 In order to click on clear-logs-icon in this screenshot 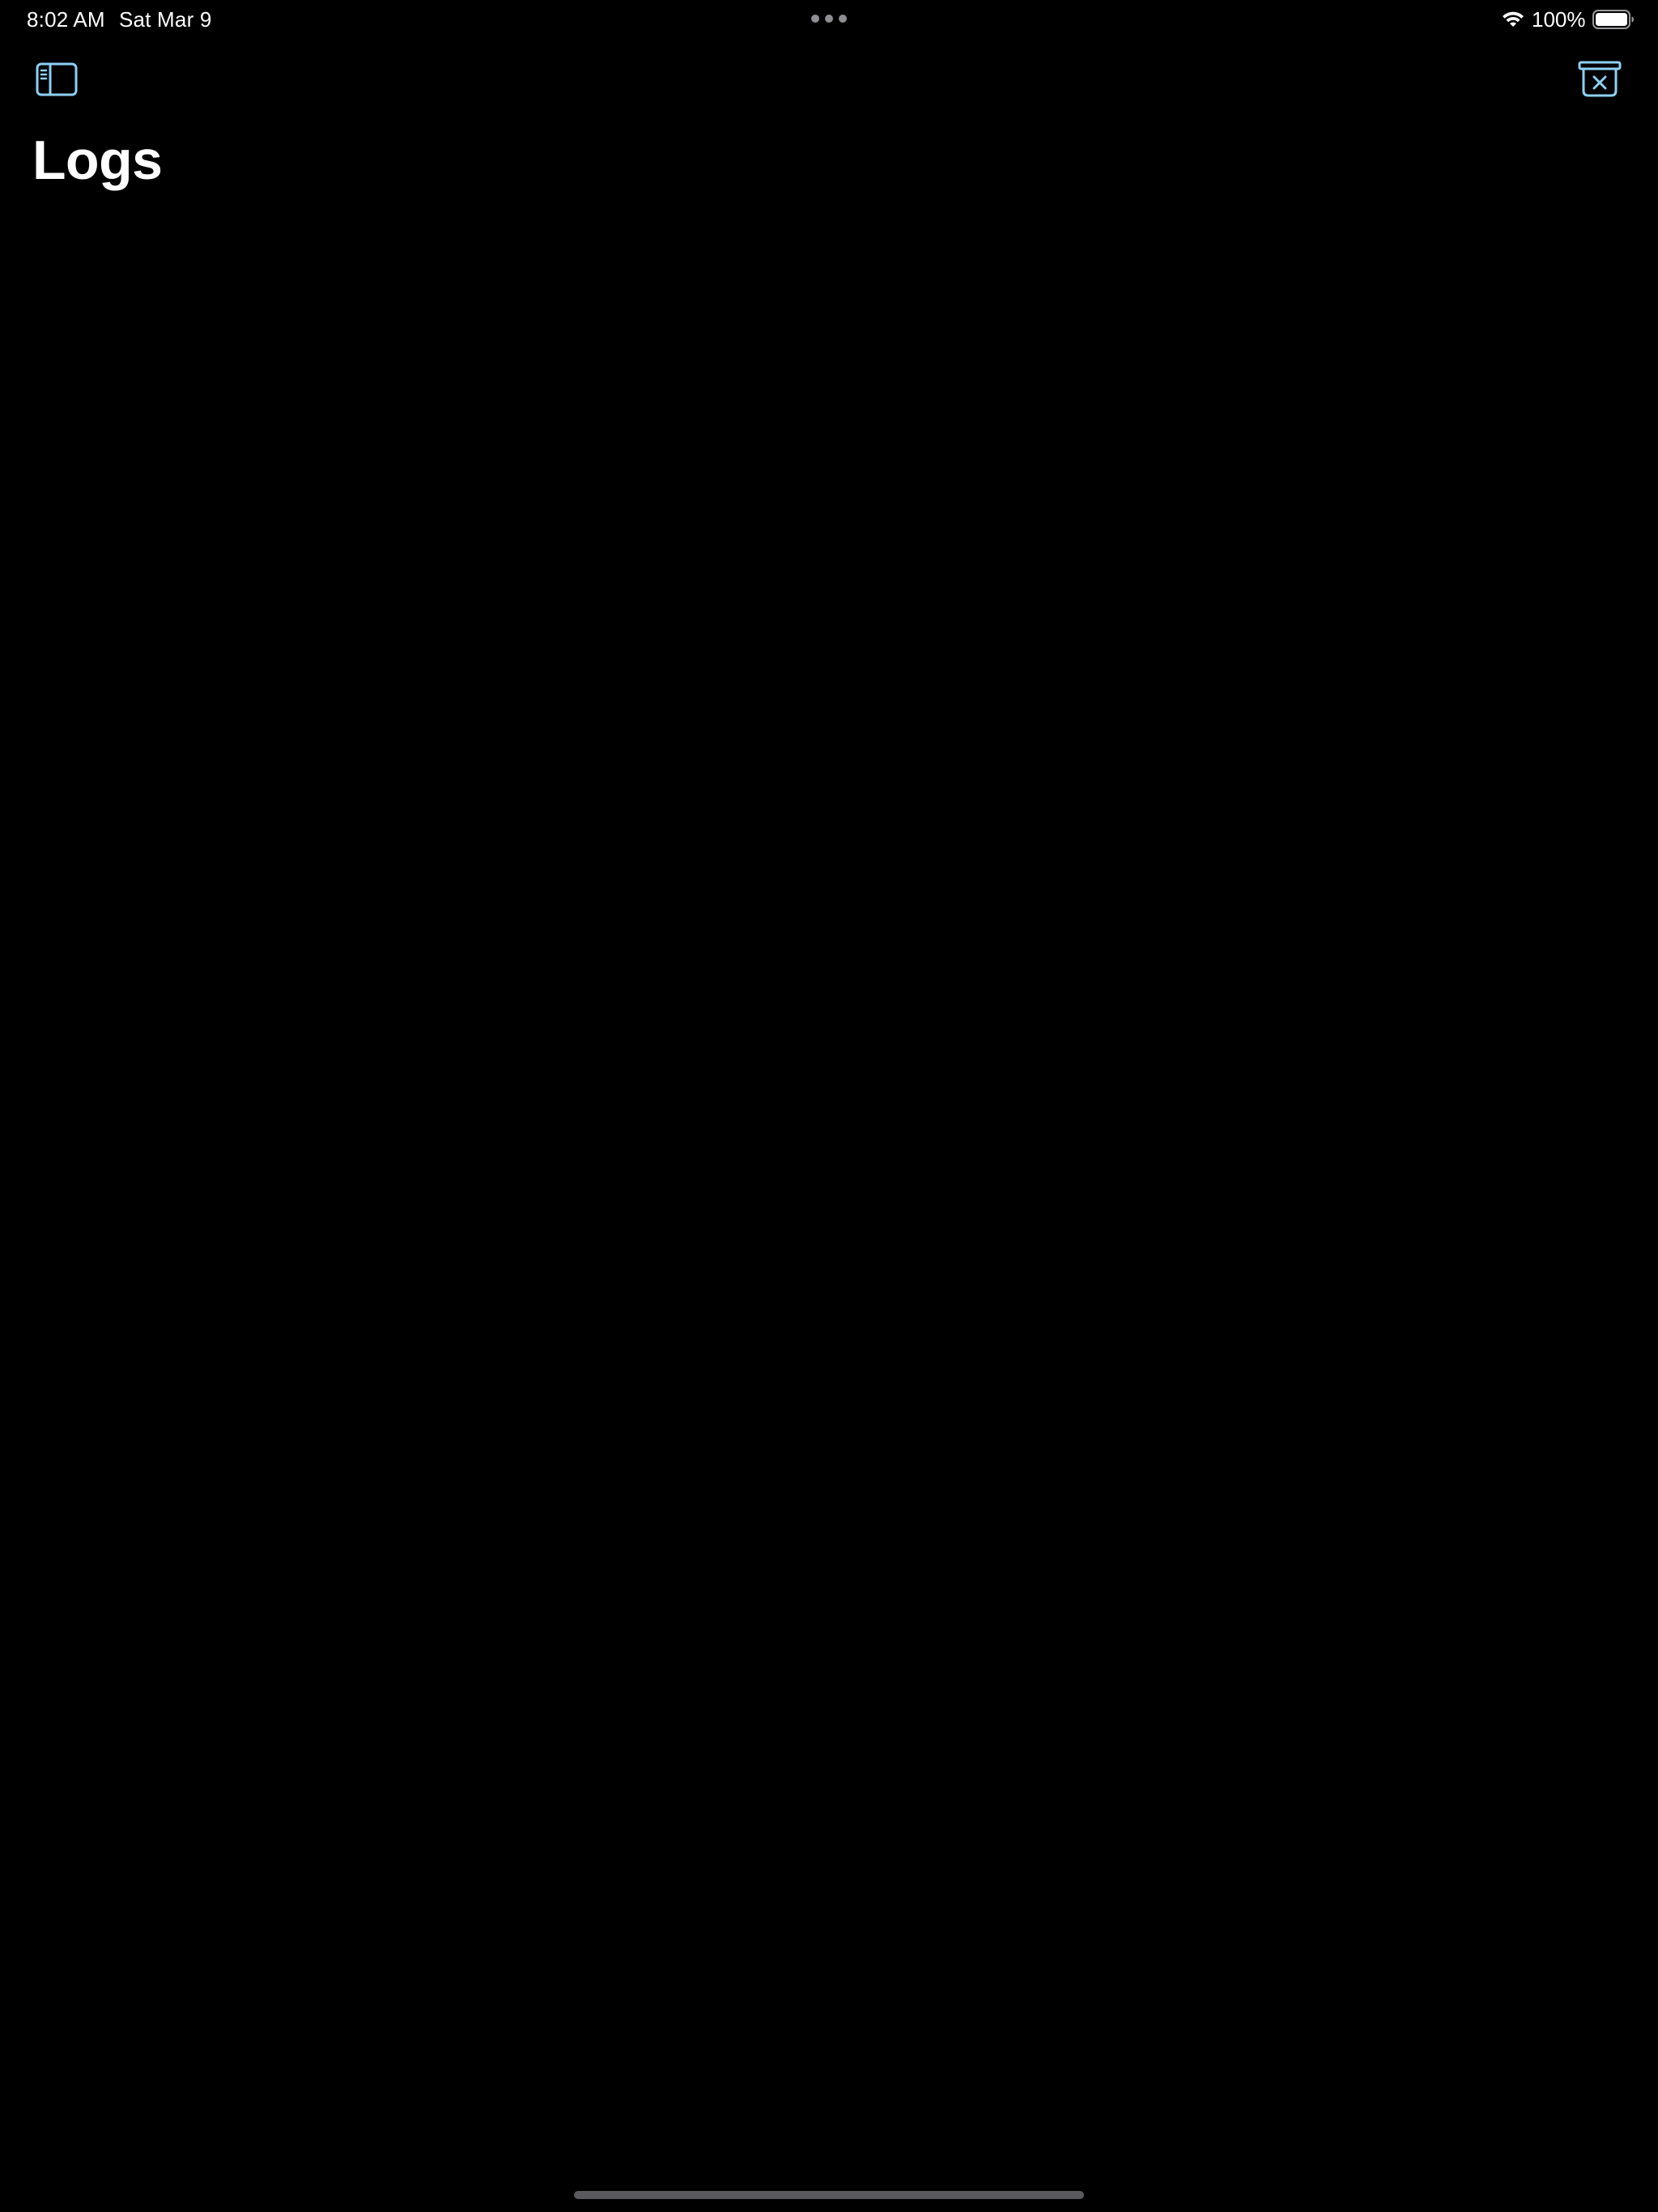, I will do `click(1600, 79)`.